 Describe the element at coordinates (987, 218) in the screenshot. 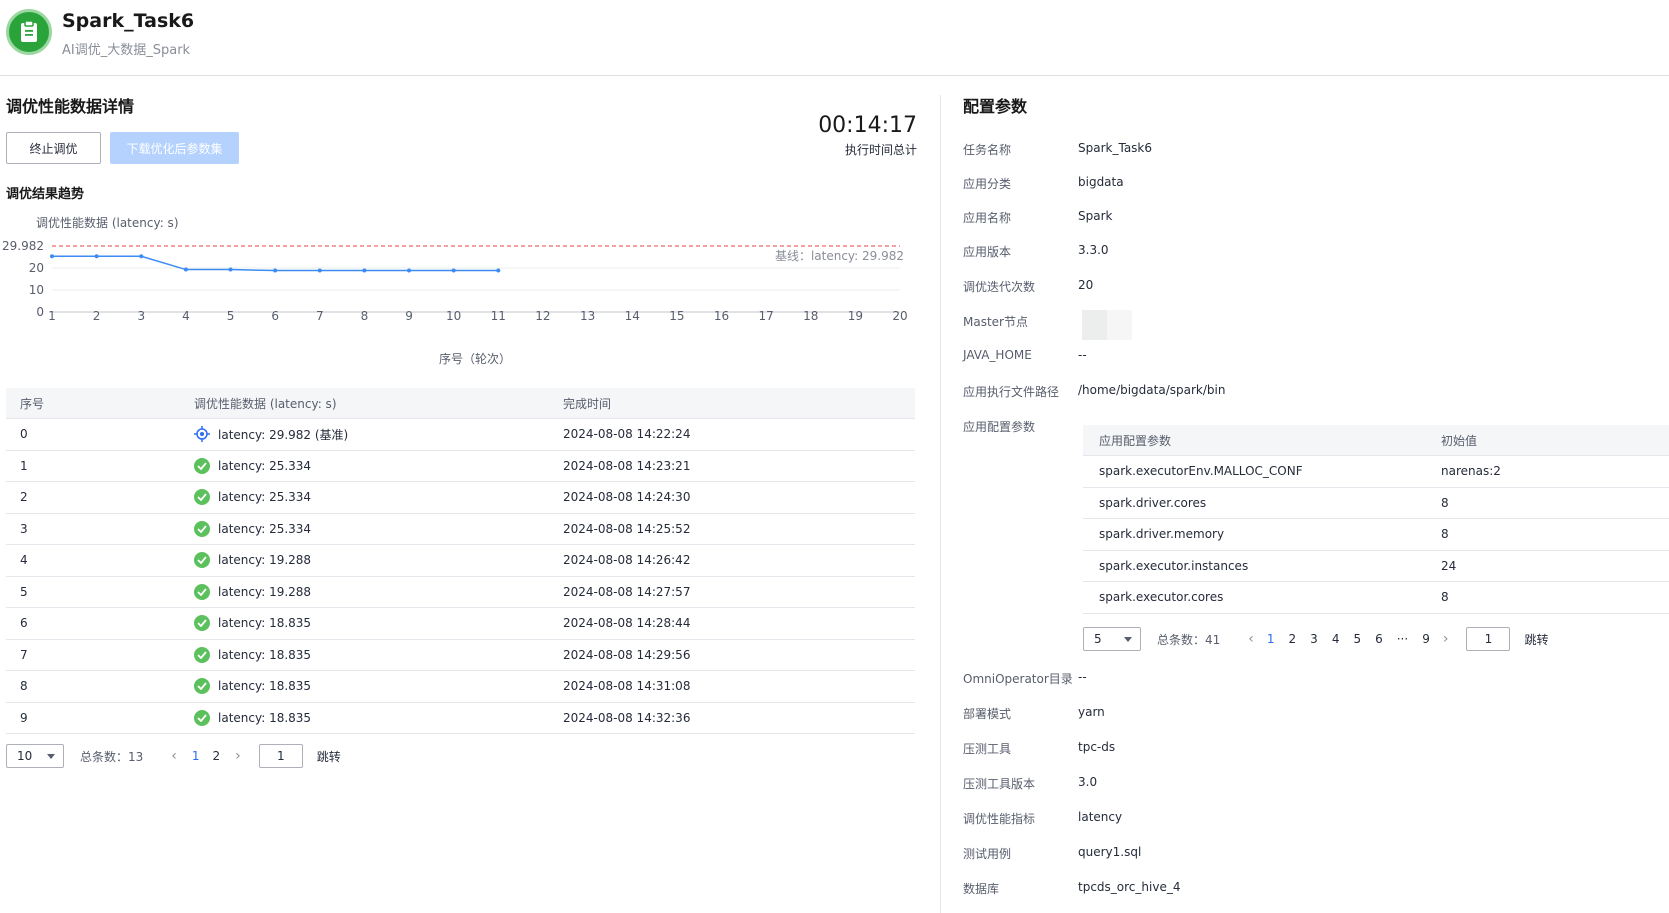

I see `config-label: 应用名称` at that location.